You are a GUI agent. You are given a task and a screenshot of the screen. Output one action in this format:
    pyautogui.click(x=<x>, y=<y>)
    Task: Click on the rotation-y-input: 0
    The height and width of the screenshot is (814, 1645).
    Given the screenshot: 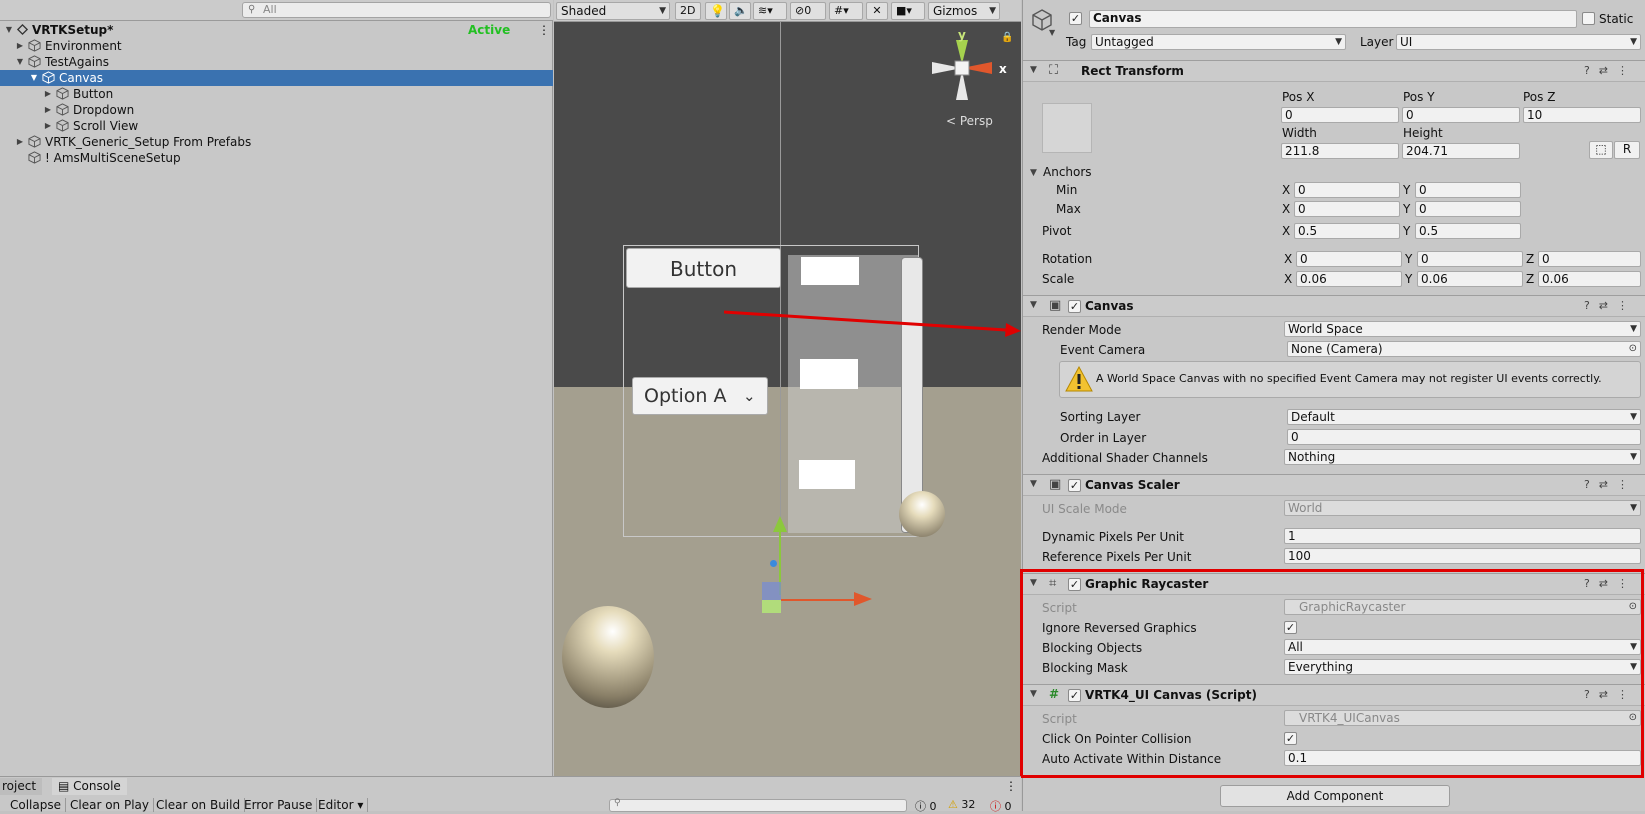 What is the action you would take?
    pyautogui.click(x=1470, y=259)
    